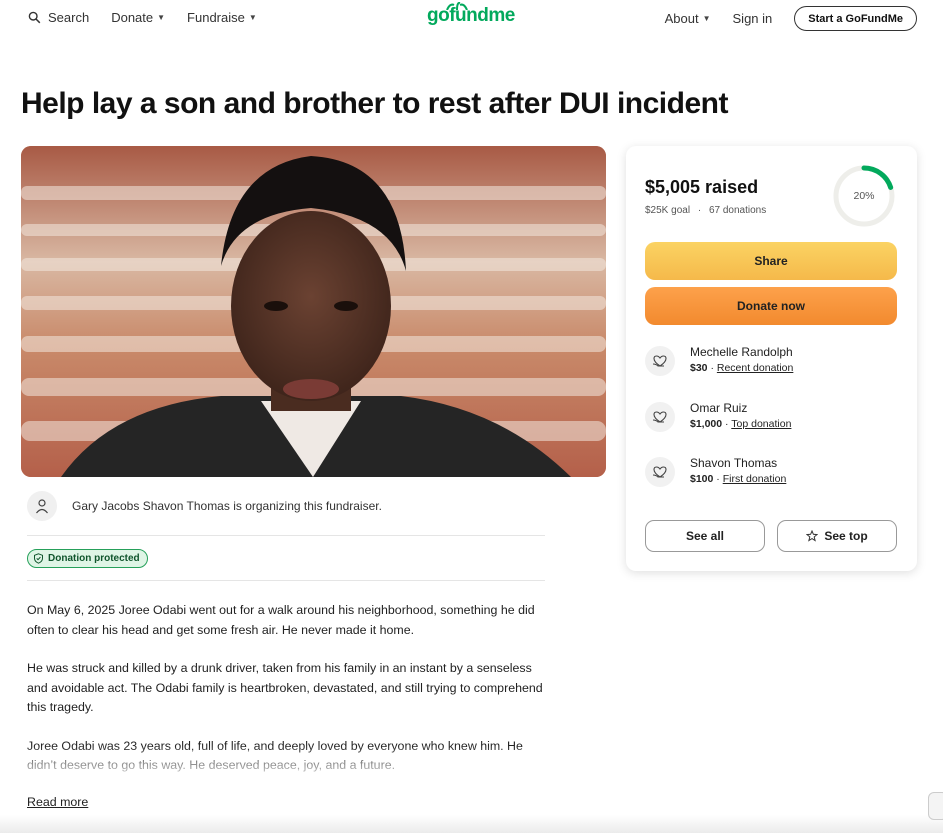 The width and height of the screenshot is (943, 833). What do you see at coordinates (734, 463) in the screenshot?
I see `donor-name: Shavon Thomas` at bounding box center [734, 463].